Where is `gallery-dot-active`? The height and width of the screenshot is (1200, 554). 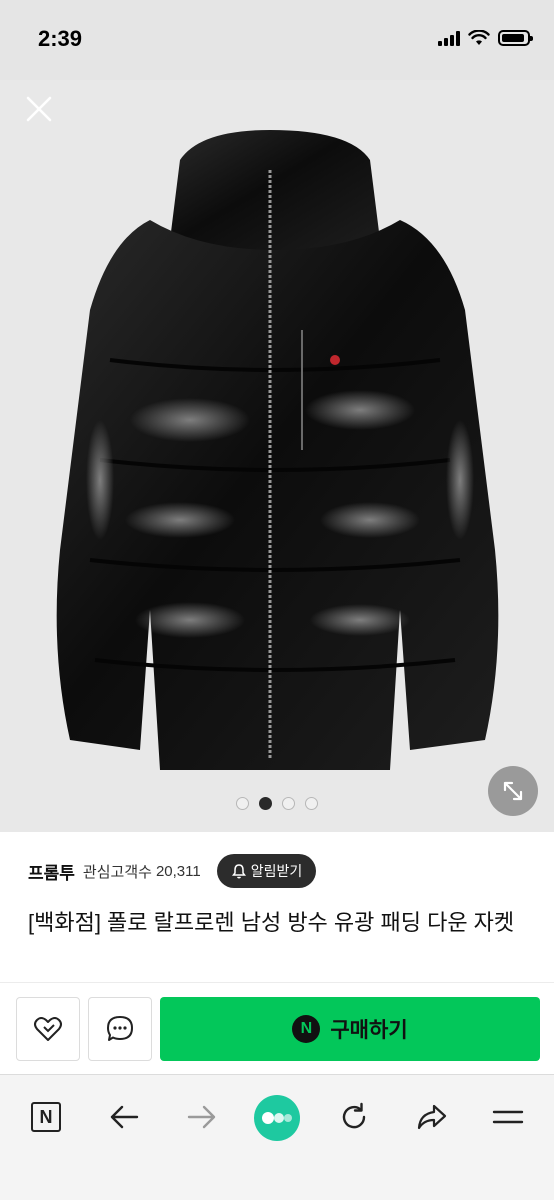
gallery-dot-active is located at coordinates (265, 803).